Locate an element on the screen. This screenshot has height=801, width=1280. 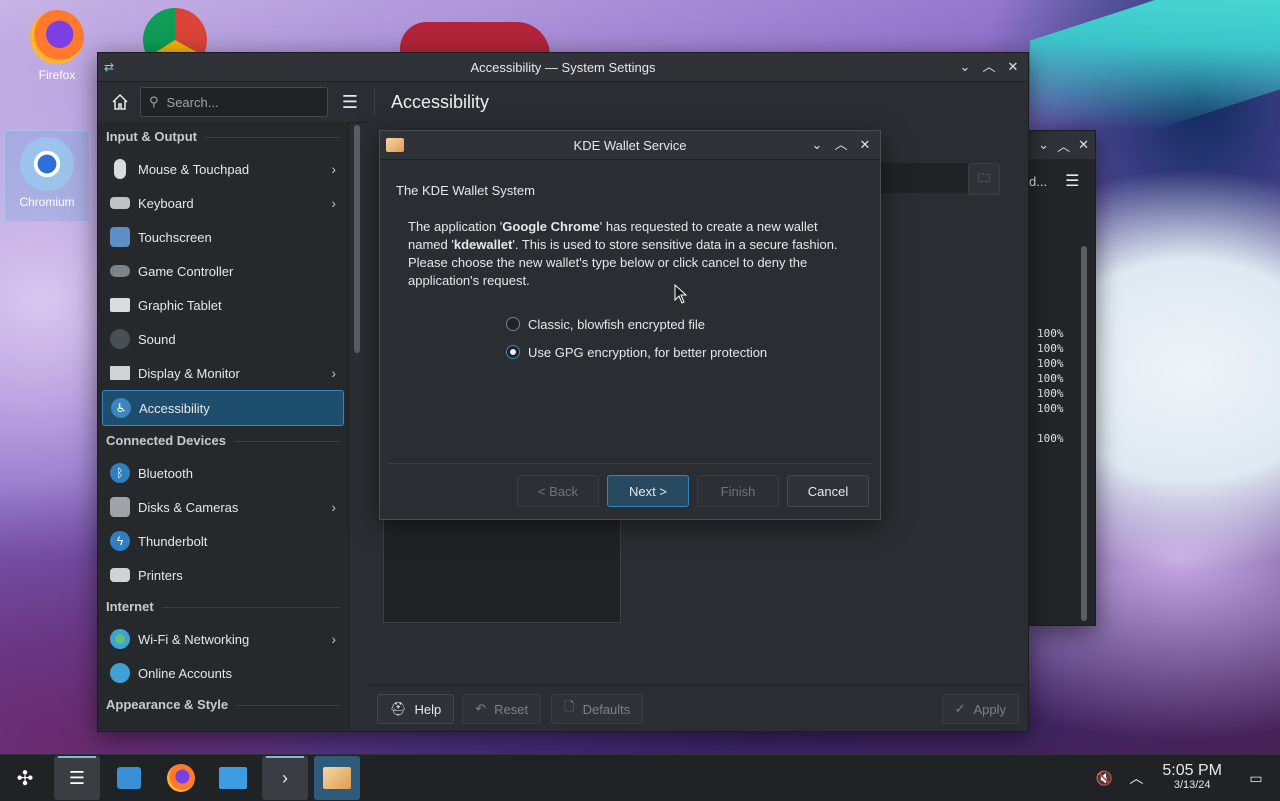
message-text: The application ' is located at coordinates (455, 226).